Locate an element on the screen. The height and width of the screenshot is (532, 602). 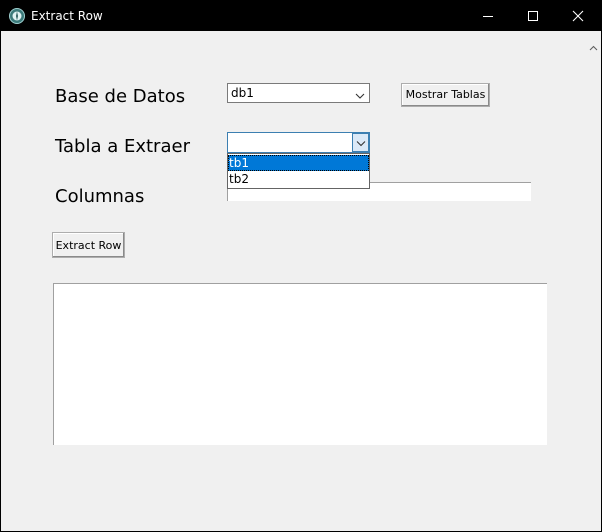
close-button is located at coordinates (578, 16).